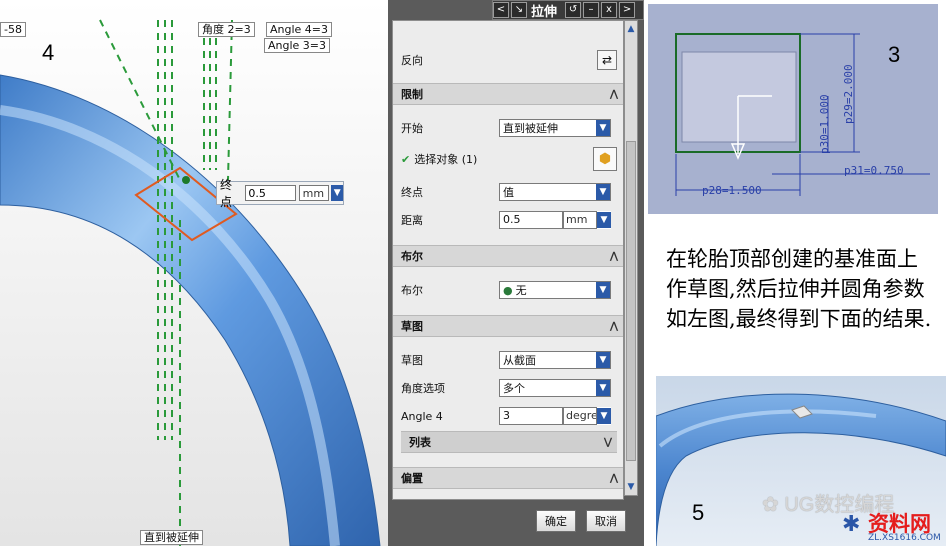  What do you see at coordinates (698, 512) in the screenshot?
I see `step-number-5: 5` at bounding box center [698, 512].